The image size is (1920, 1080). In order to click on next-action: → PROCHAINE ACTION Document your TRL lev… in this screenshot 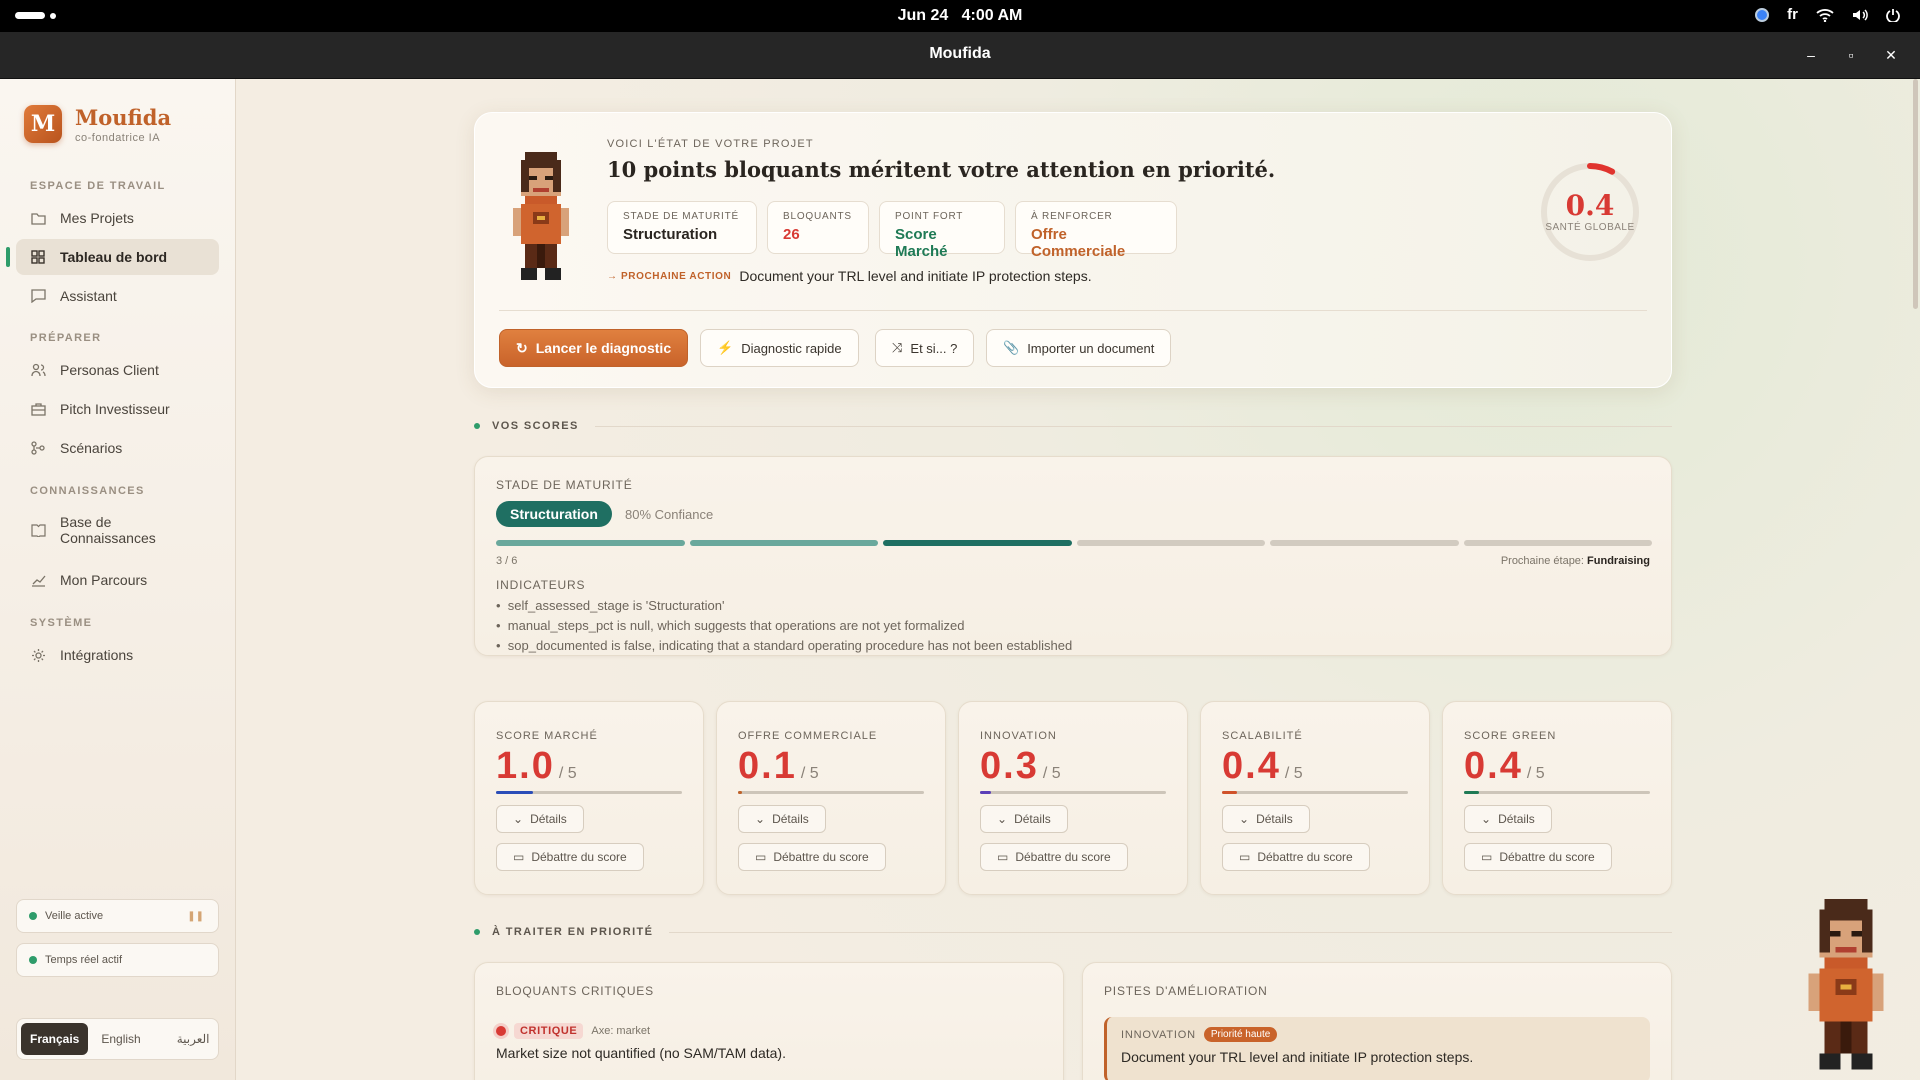, I will do `click(849, 276)`.